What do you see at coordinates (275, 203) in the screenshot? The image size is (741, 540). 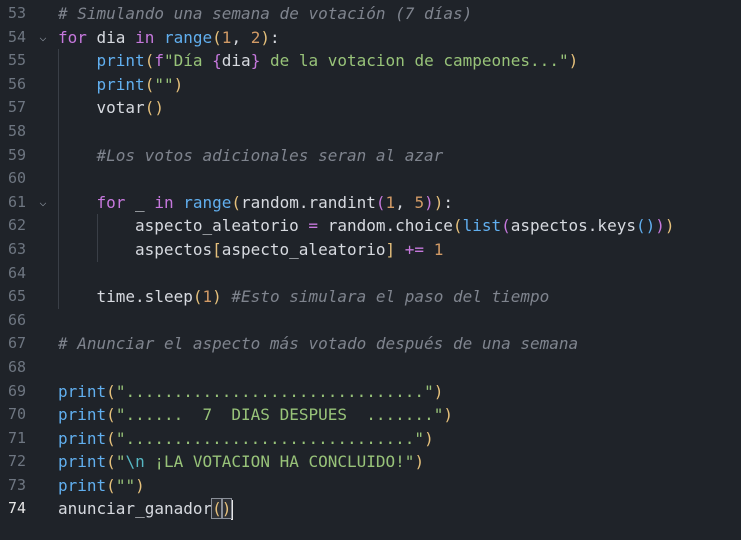 I see `code-text: for _ in range(random.randint(1, 5)):` at bounding box center [275, 203].